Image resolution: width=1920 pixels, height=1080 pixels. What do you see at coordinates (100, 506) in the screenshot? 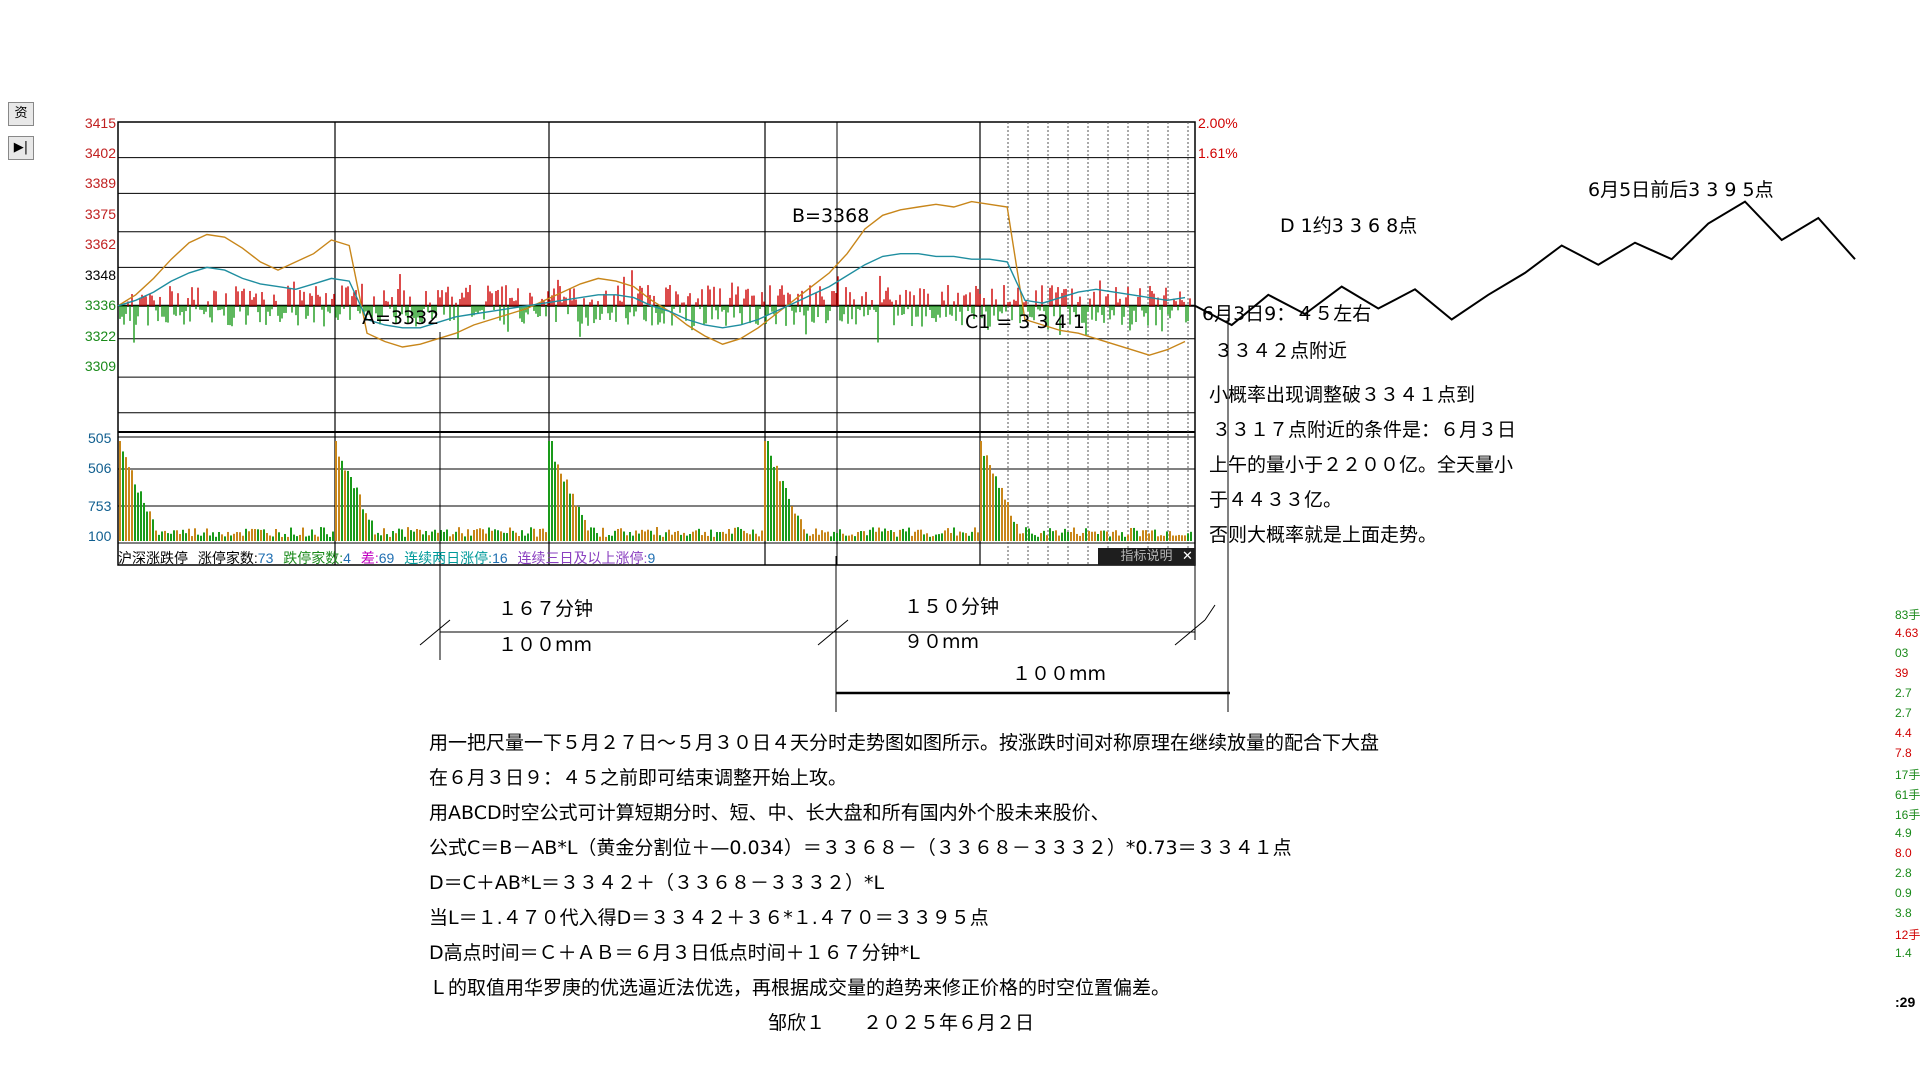
I see `volume-tick: 753` at bounding box center [100, 506].